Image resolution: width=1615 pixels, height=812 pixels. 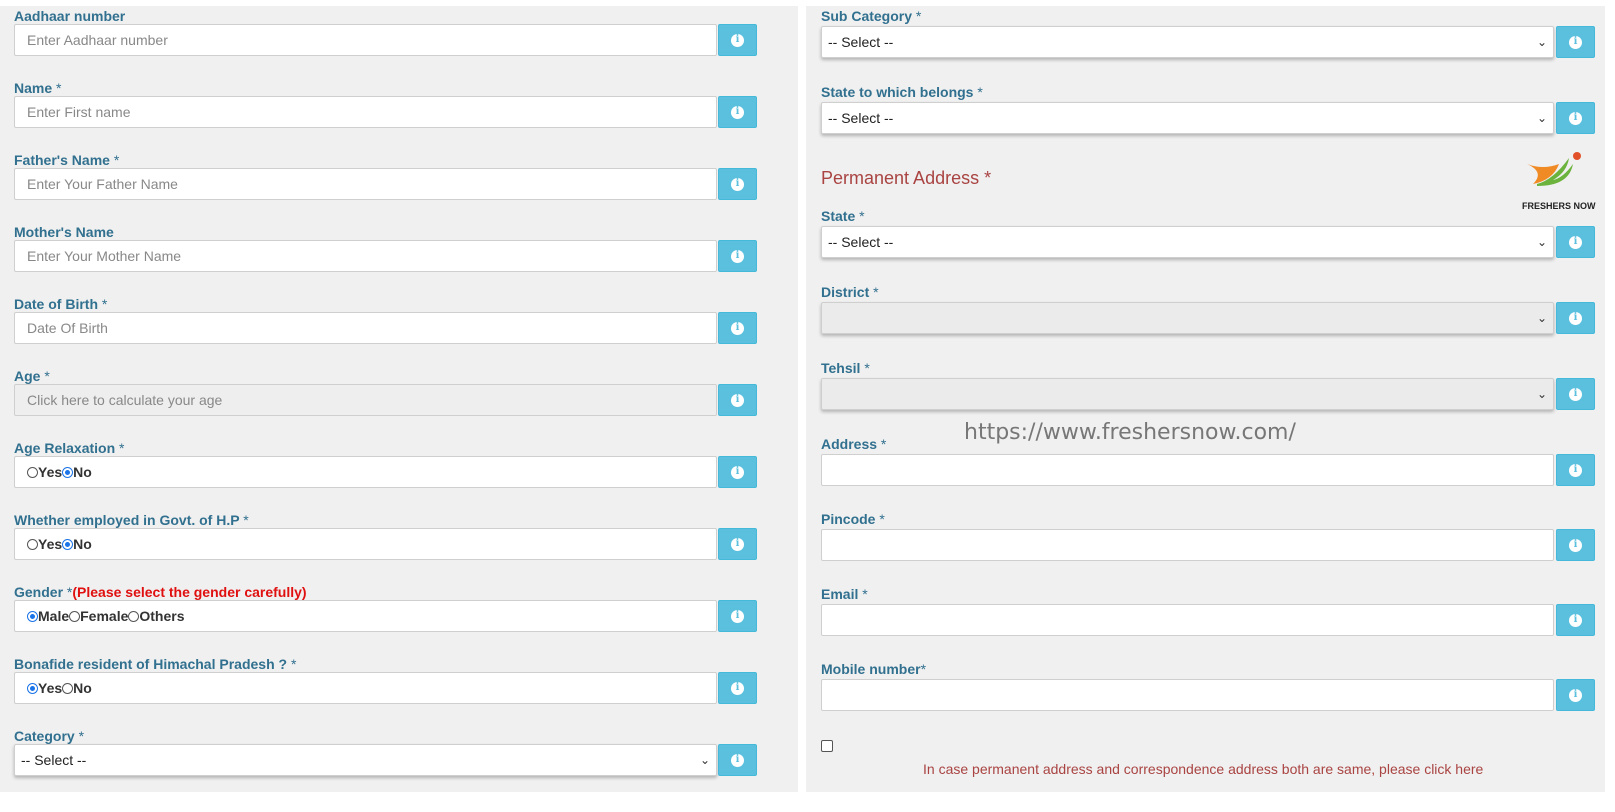 What do you see at coordinates (77, 688) in the screenshot?
I see `bonafide-no: No` at bounding box center [77, 688].